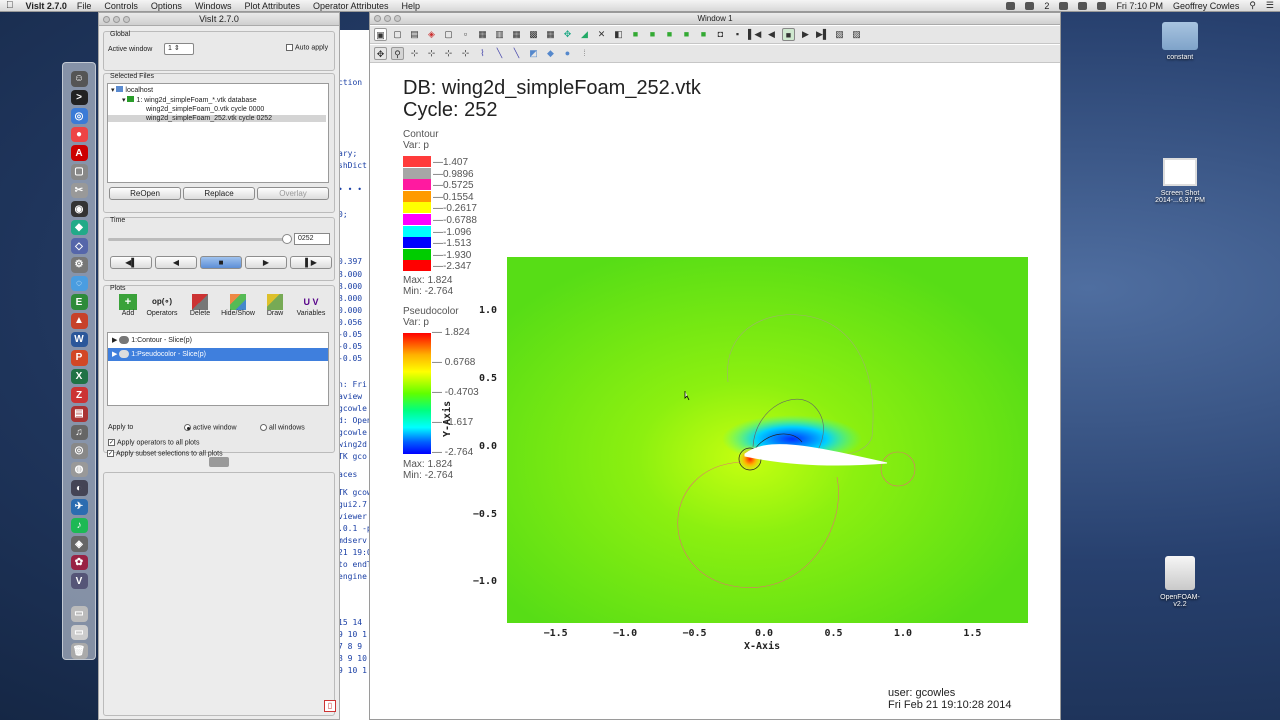  Describe the element at coordinates (221, 262) in the screenshot. I see `stop-button: ■` at that location.